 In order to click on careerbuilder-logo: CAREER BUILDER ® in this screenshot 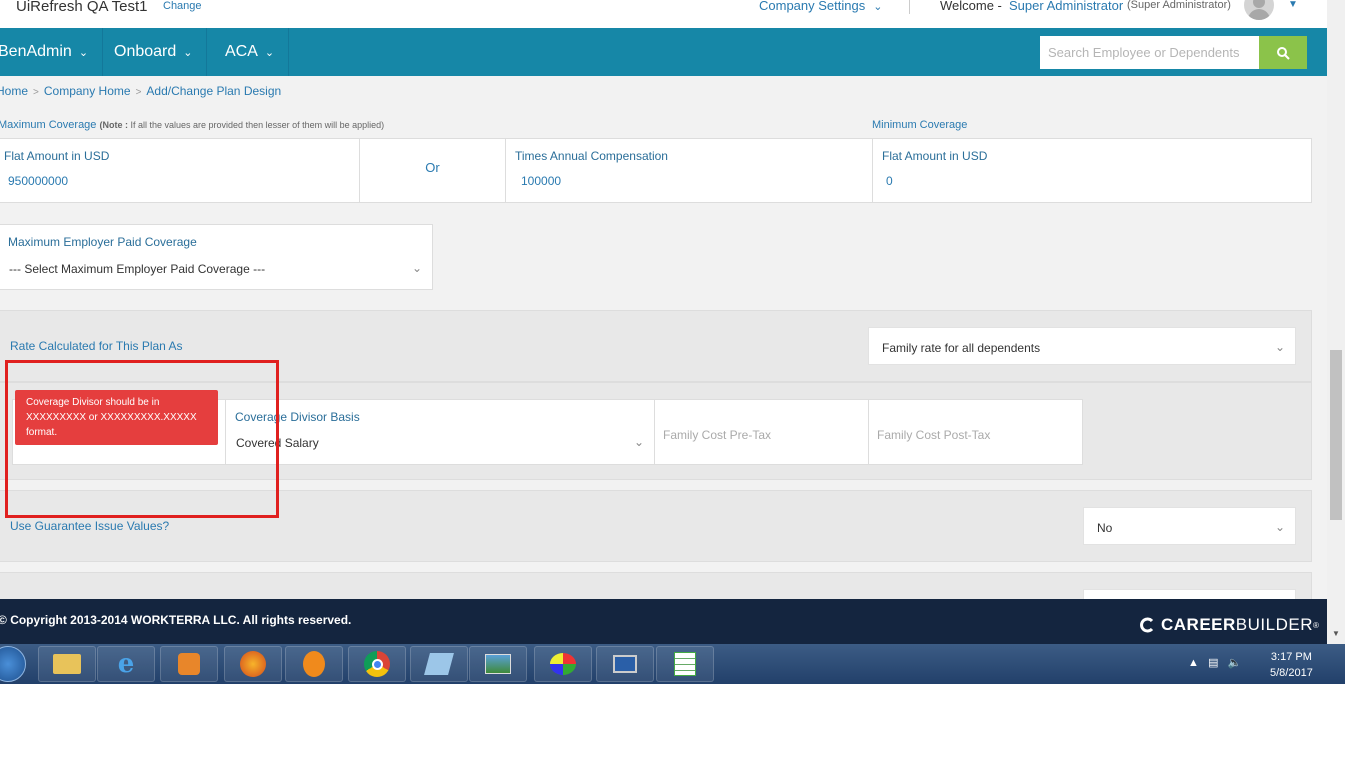, I will do `click(1229, 625)`.